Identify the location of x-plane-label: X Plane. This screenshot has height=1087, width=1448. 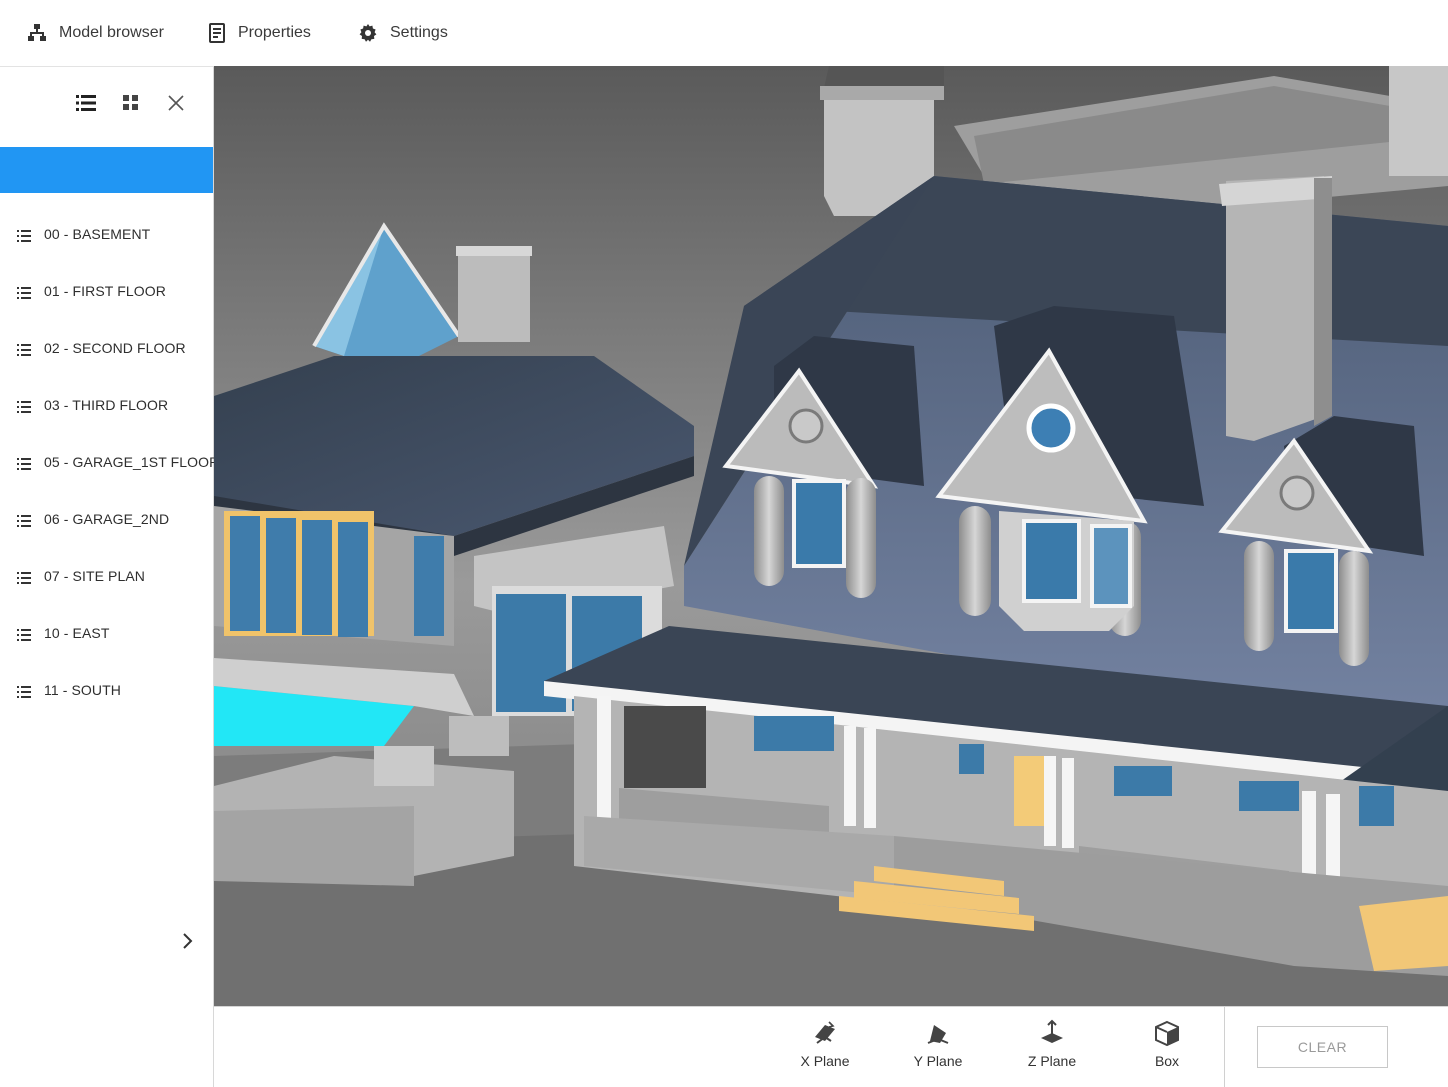
(825, 1061).